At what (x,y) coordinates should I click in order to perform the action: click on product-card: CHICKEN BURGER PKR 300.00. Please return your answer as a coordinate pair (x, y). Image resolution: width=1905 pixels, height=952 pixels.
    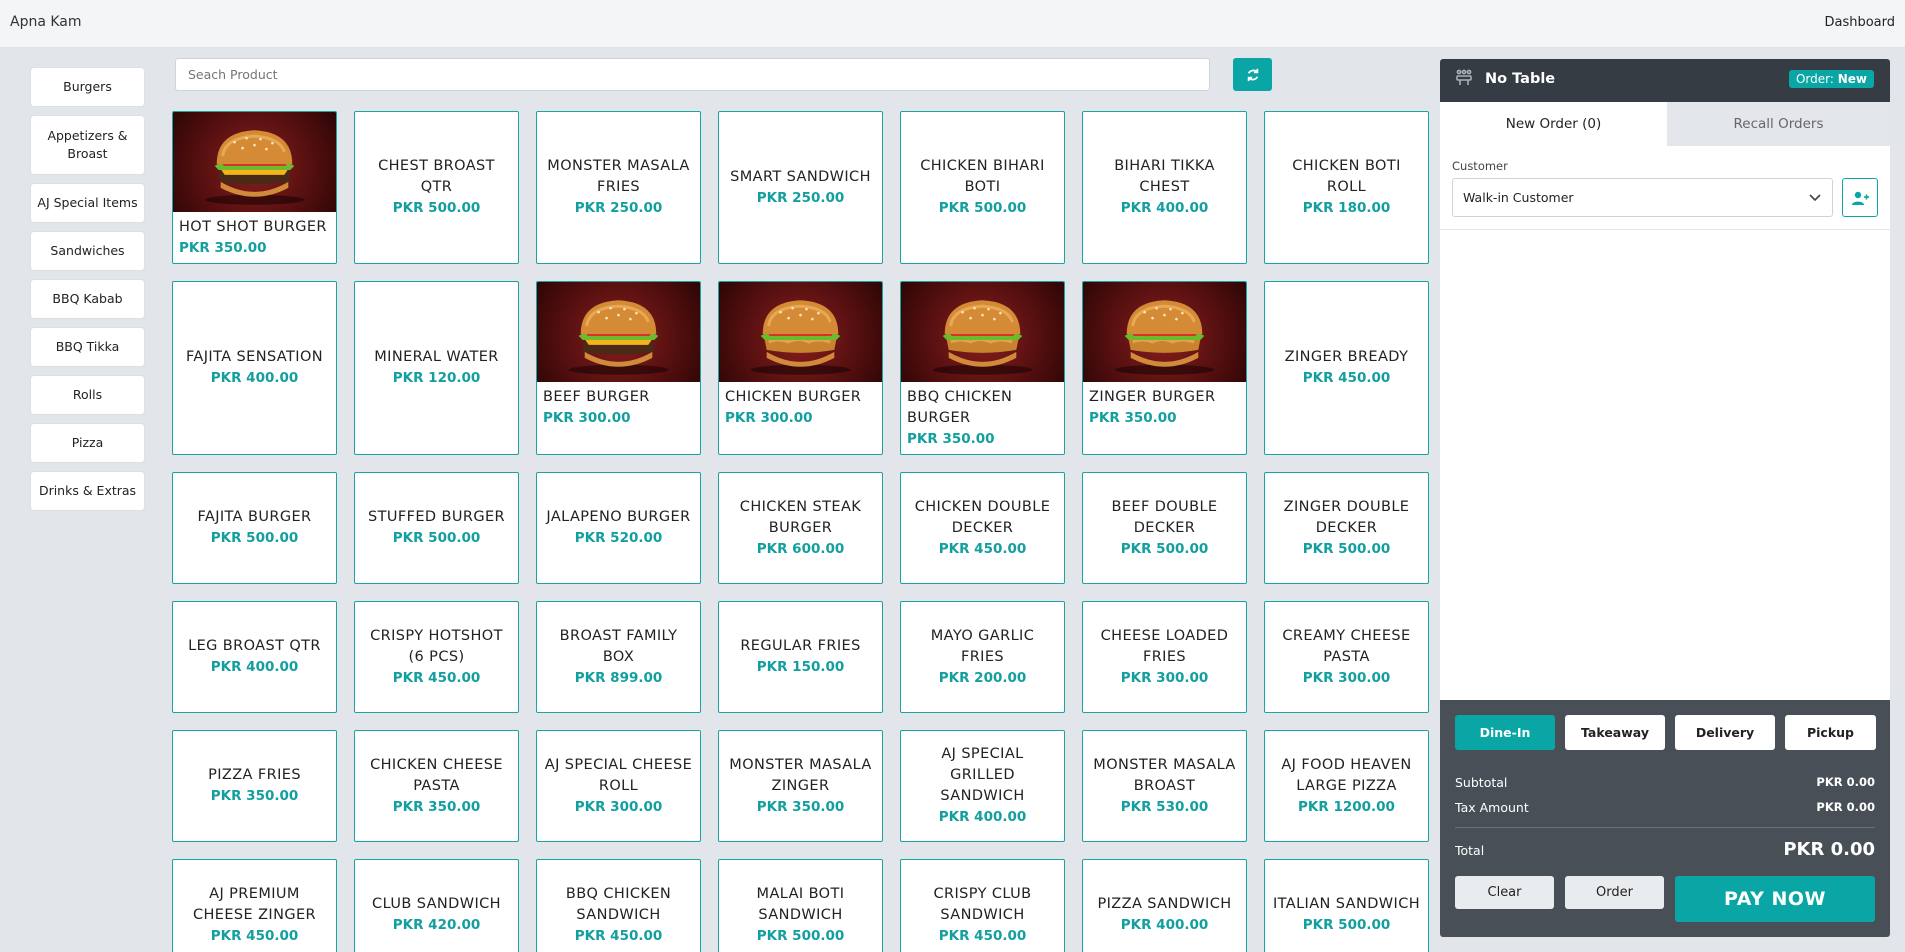
    Looking at the image, I should click on (800, 368).